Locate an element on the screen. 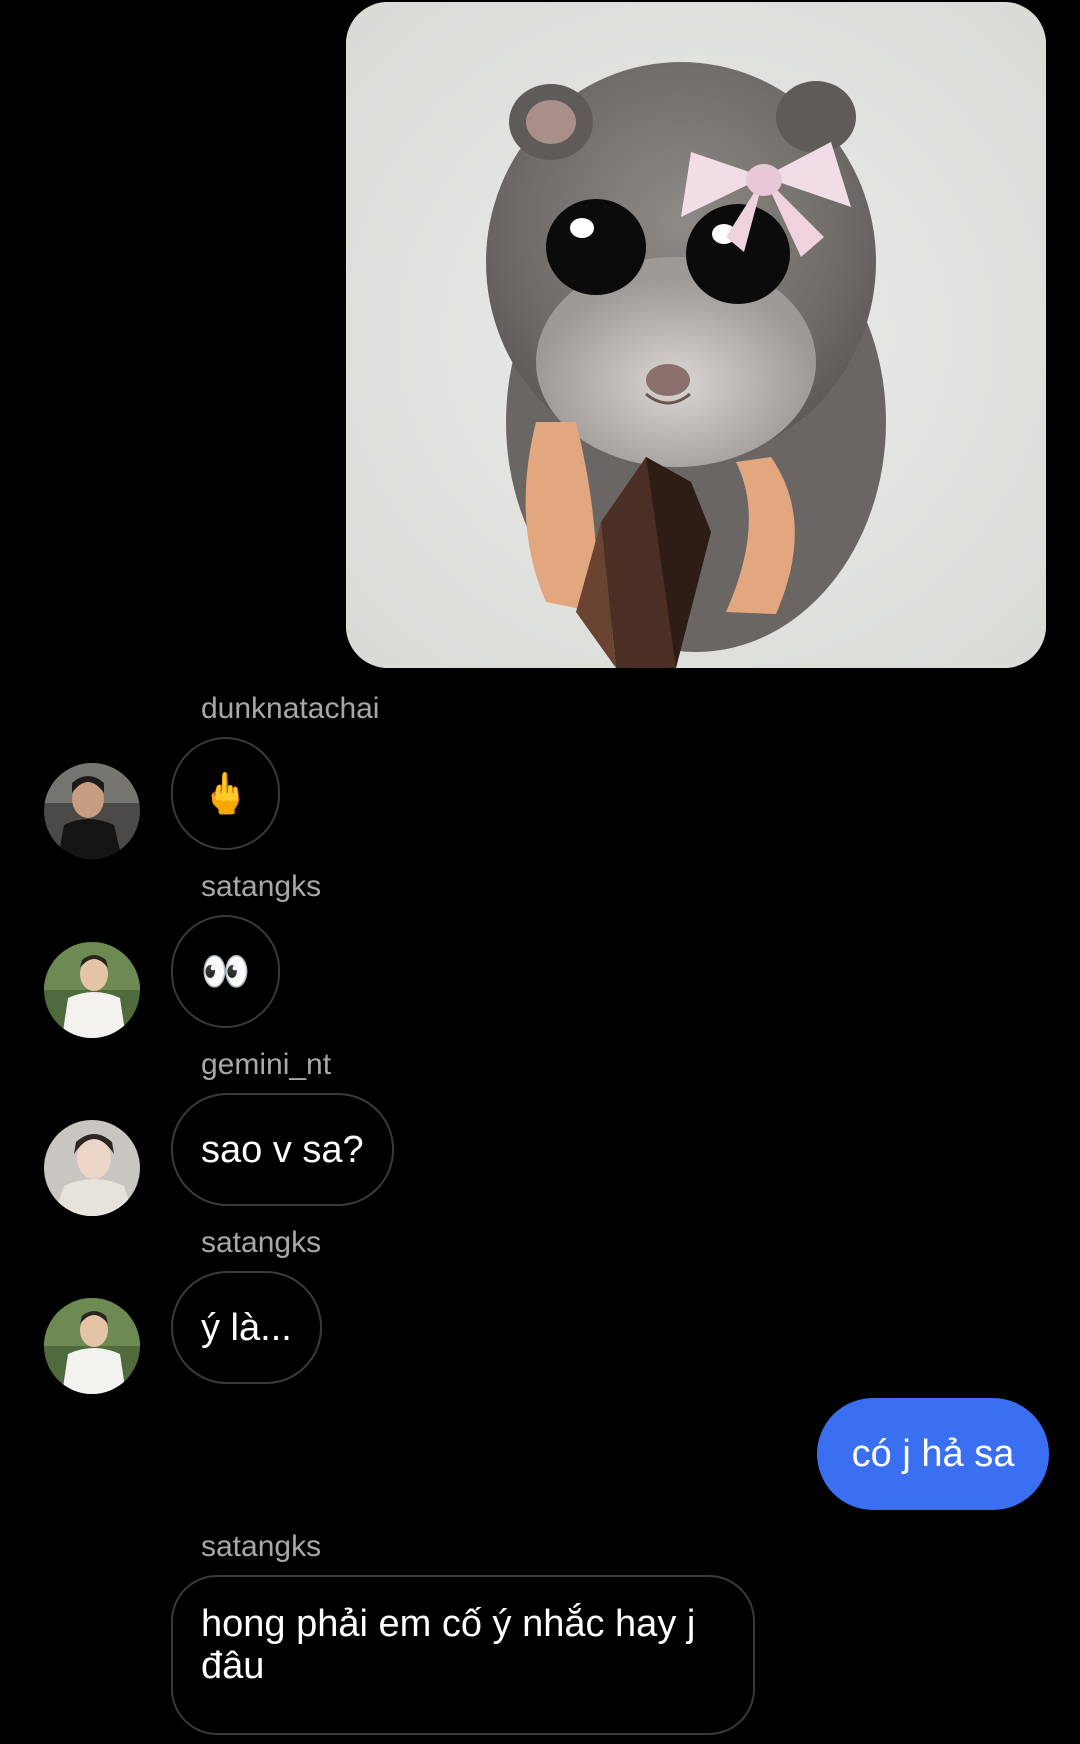  outgoing-message-bubble: có j hả sa is located at coordinates (933, 1454).